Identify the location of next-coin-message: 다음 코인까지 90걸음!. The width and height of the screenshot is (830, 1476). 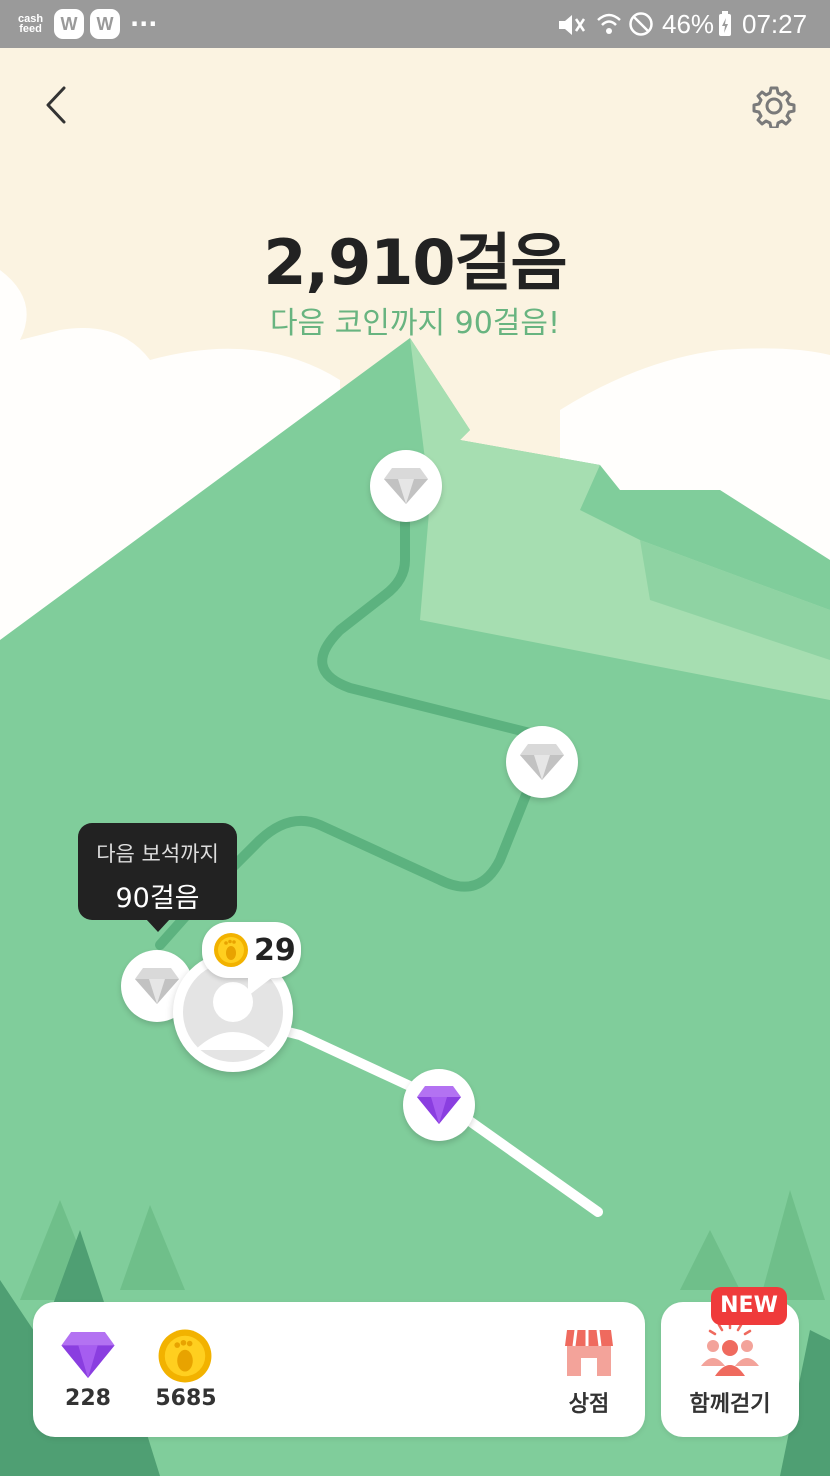
(415, 323).